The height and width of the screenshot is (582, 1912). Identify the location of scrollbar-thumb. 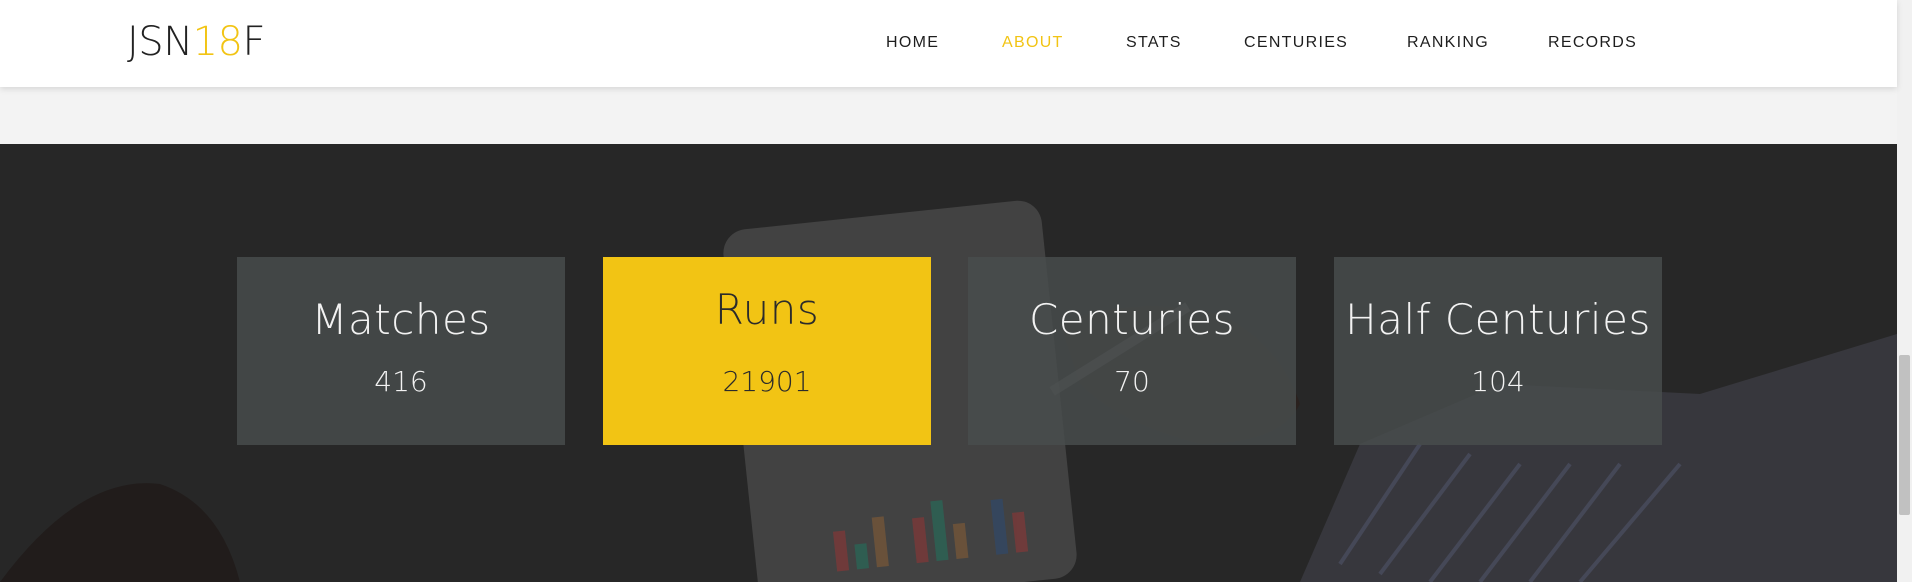
(1904, 435).